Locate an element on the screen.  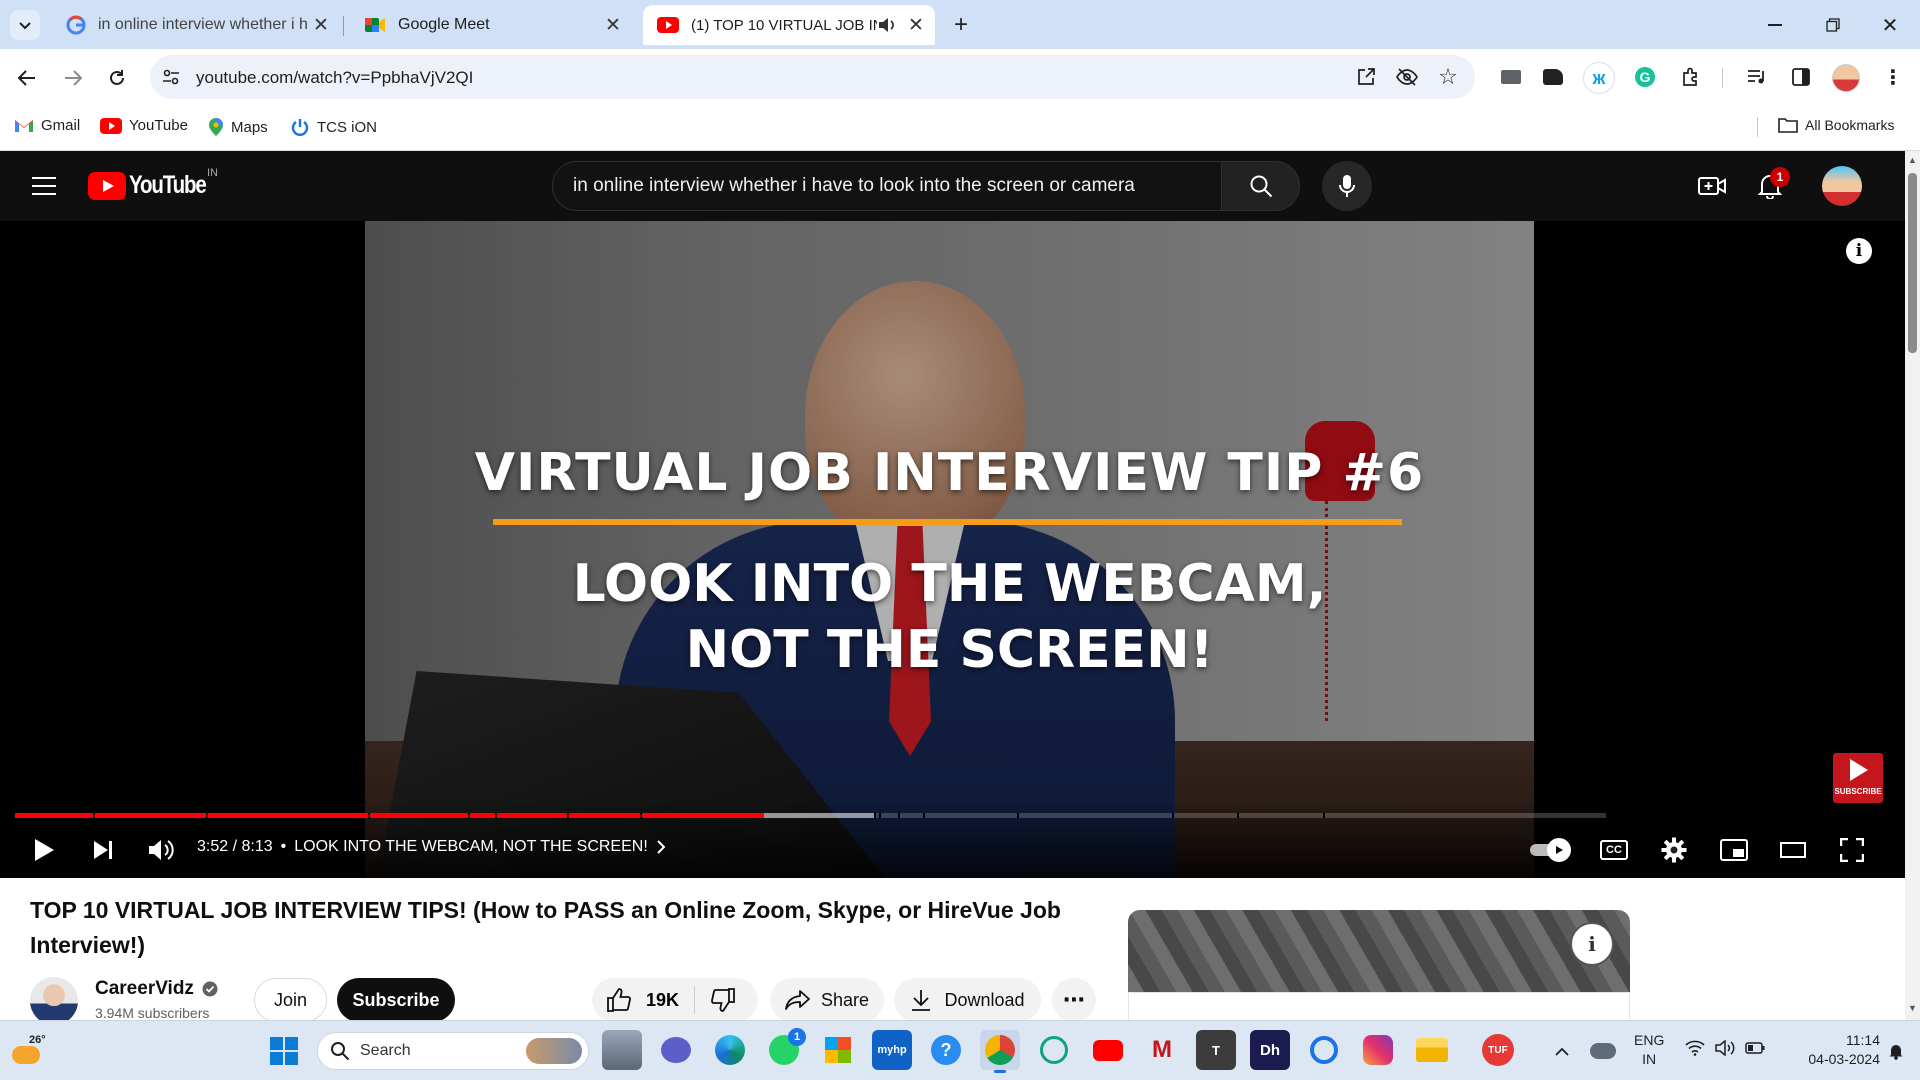
subscribe-watermark: SUBSCRIBE is located at coordinates (1858, 778).